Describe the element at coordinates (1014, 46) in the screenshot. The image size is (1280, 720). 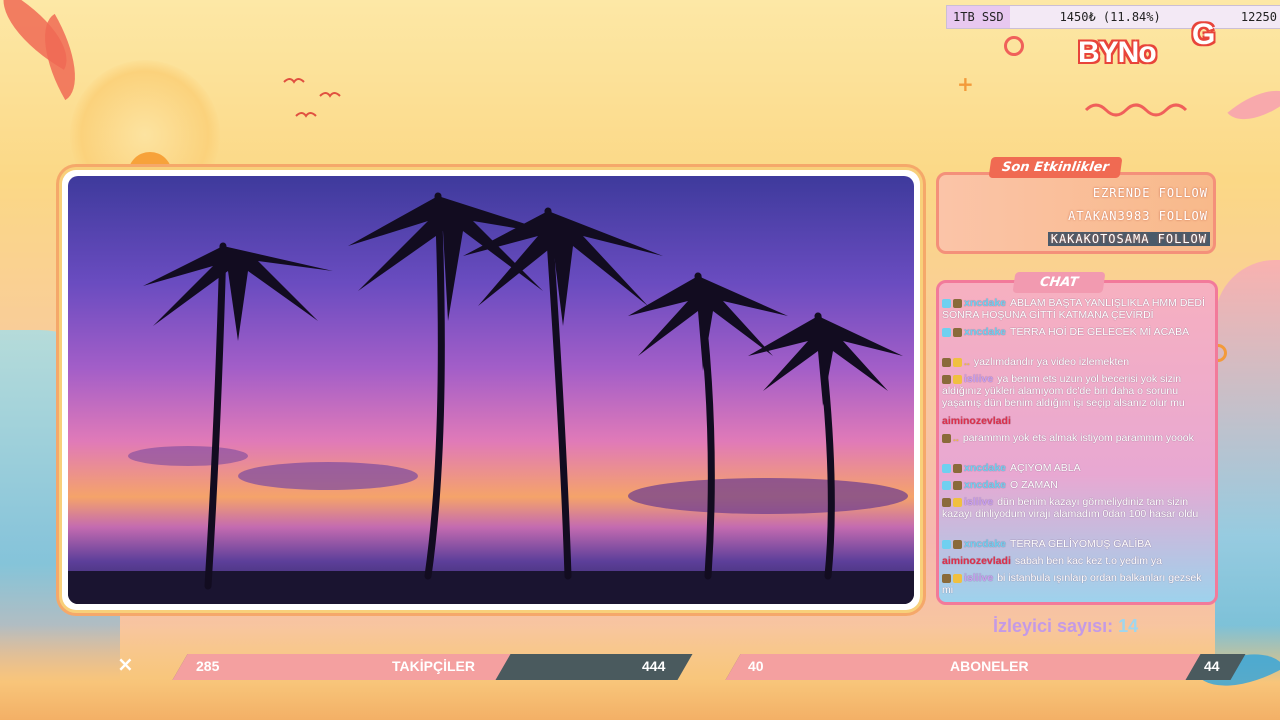
I see `ring-decoration` at that location.